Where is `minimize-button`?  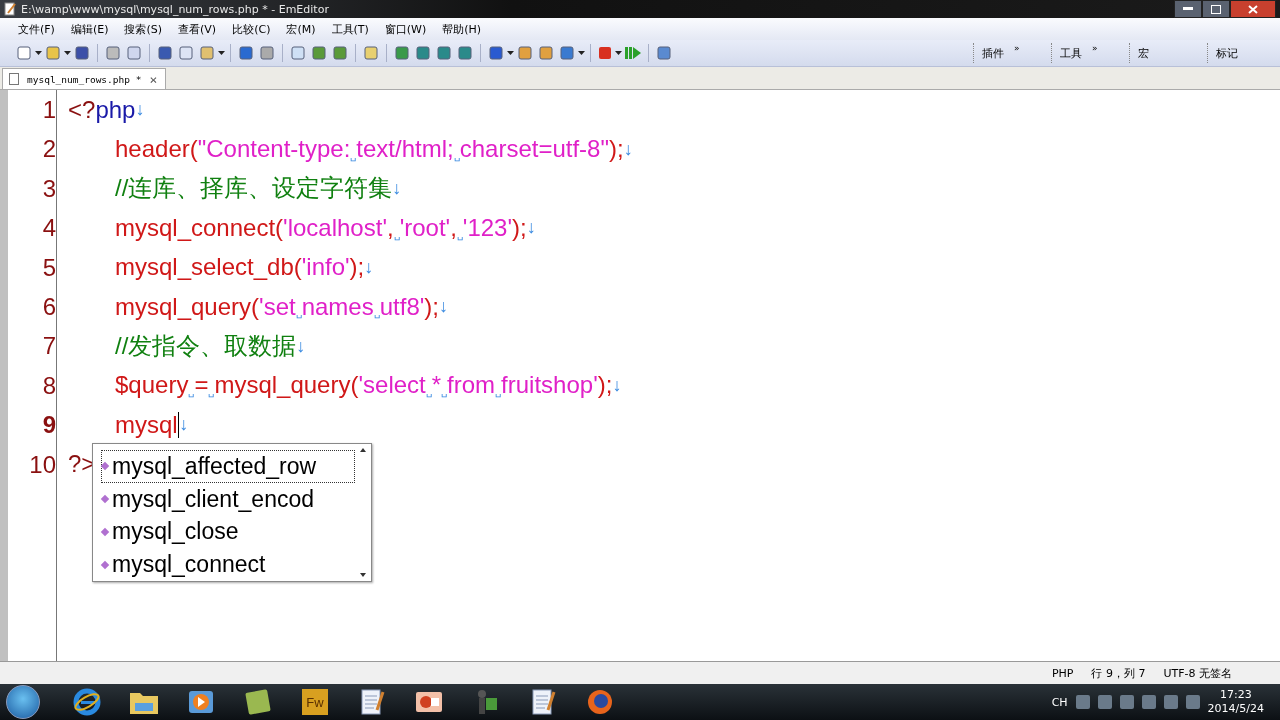 minimize-button is located at coordinates (1188, 9).